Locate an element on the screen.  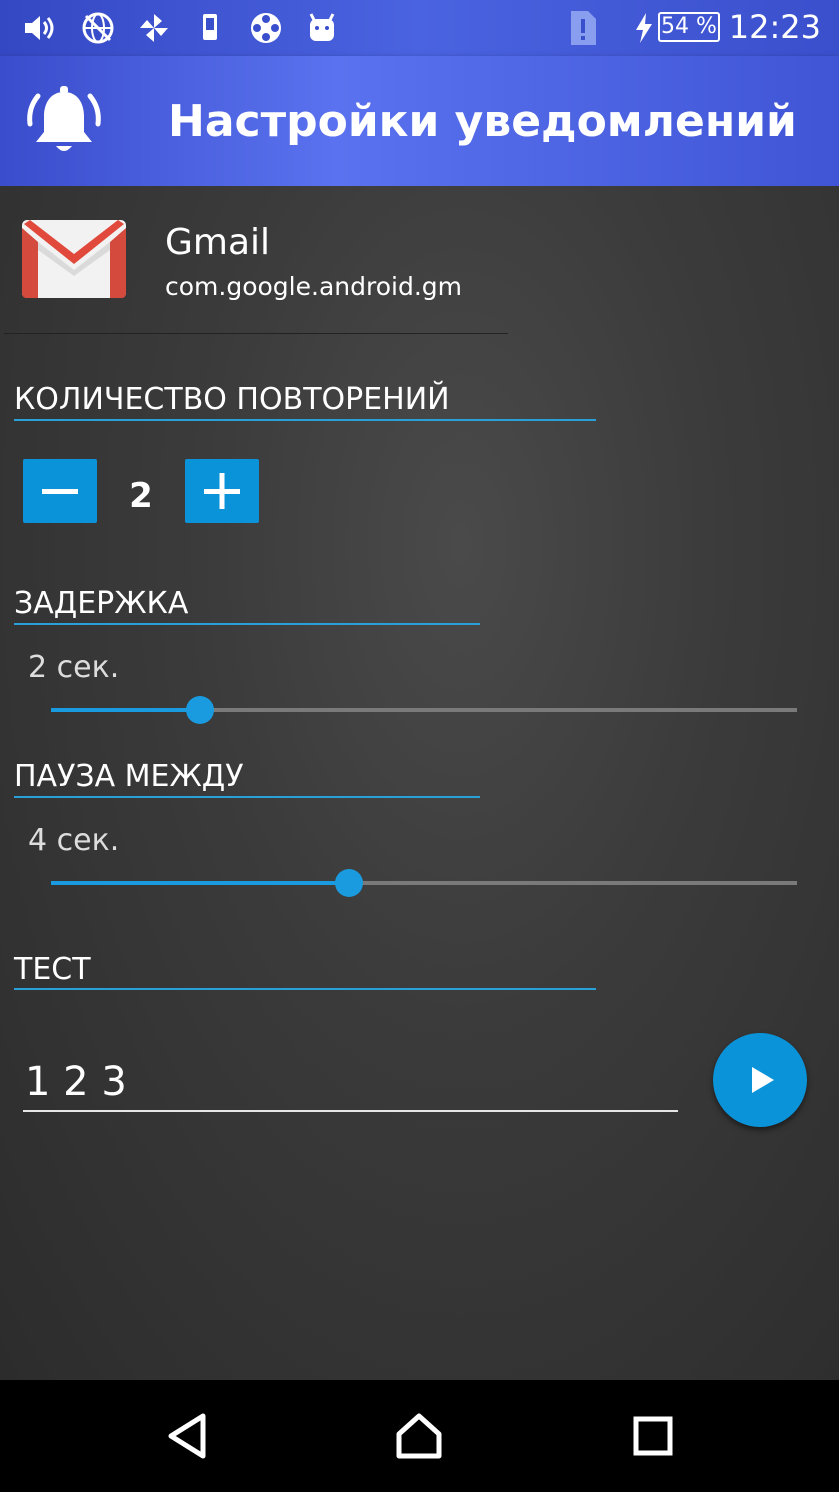
bell-icon is located at coordinates (64, 122).